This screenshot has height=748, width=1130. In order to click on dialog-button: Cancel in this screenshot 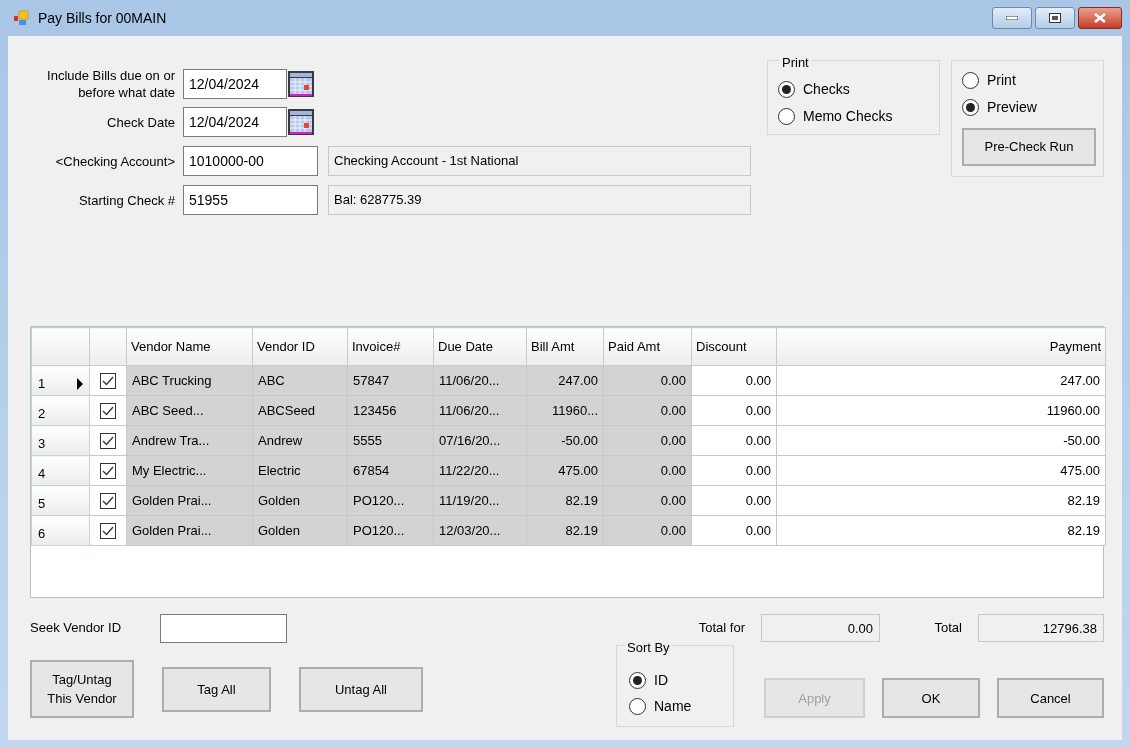, I will do `click(1050, 698)`.